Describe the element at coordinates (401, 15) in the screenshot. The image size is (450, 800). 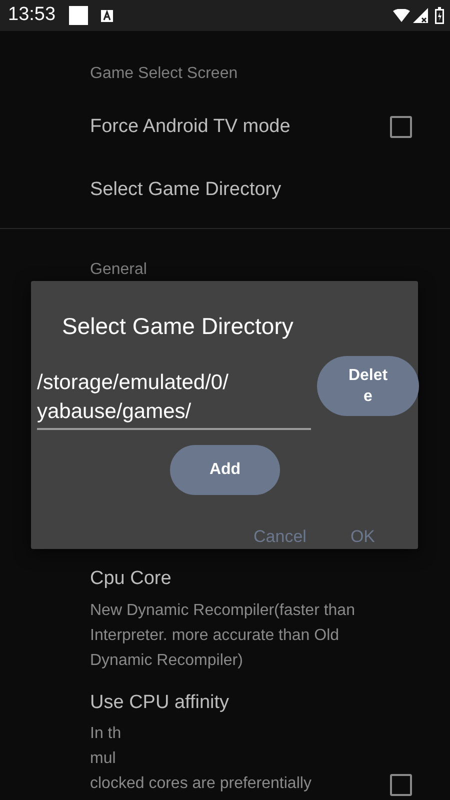
I see `wifi-icon` at that location.